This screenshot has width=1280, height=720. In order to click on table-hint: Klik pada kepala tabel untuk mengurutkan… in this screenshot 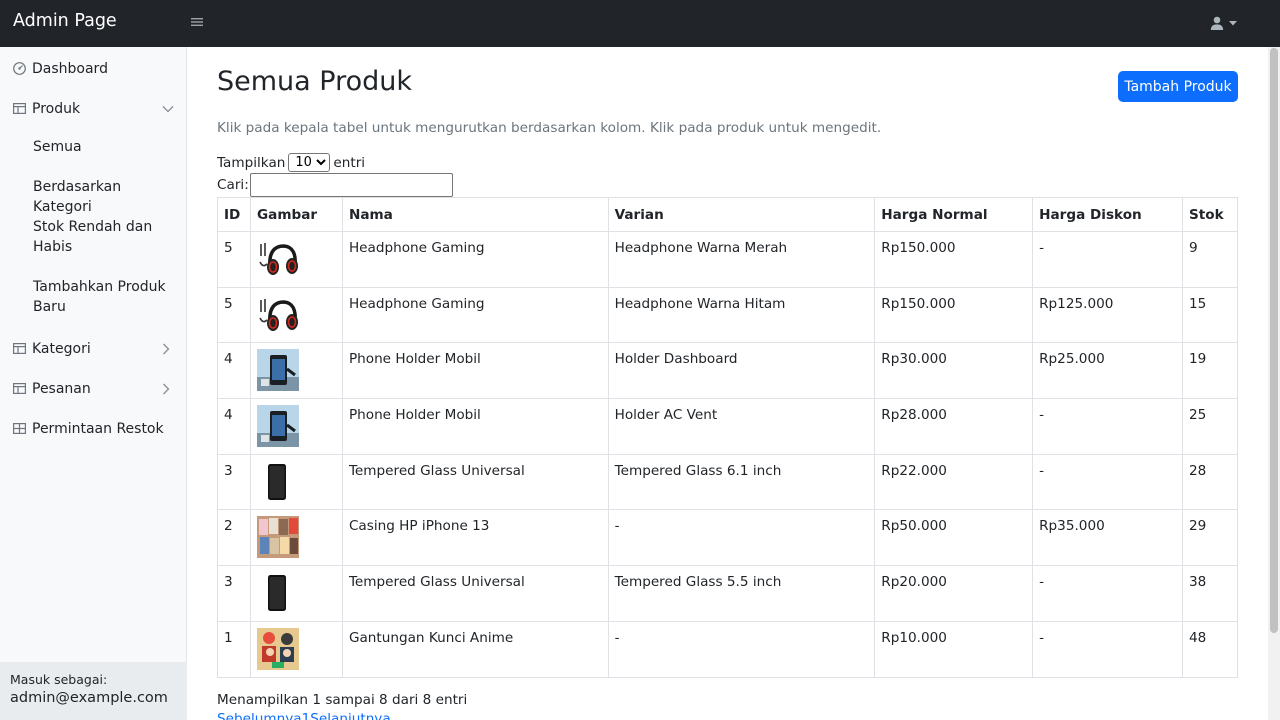, I will do `click(549, 128)`.